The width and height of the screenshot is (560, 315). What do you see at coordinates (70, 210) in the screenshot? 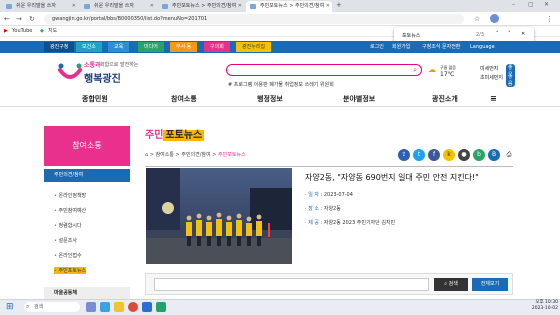
I see `sidebar-item: 주민참여예산` at bounding box center [70, 210].